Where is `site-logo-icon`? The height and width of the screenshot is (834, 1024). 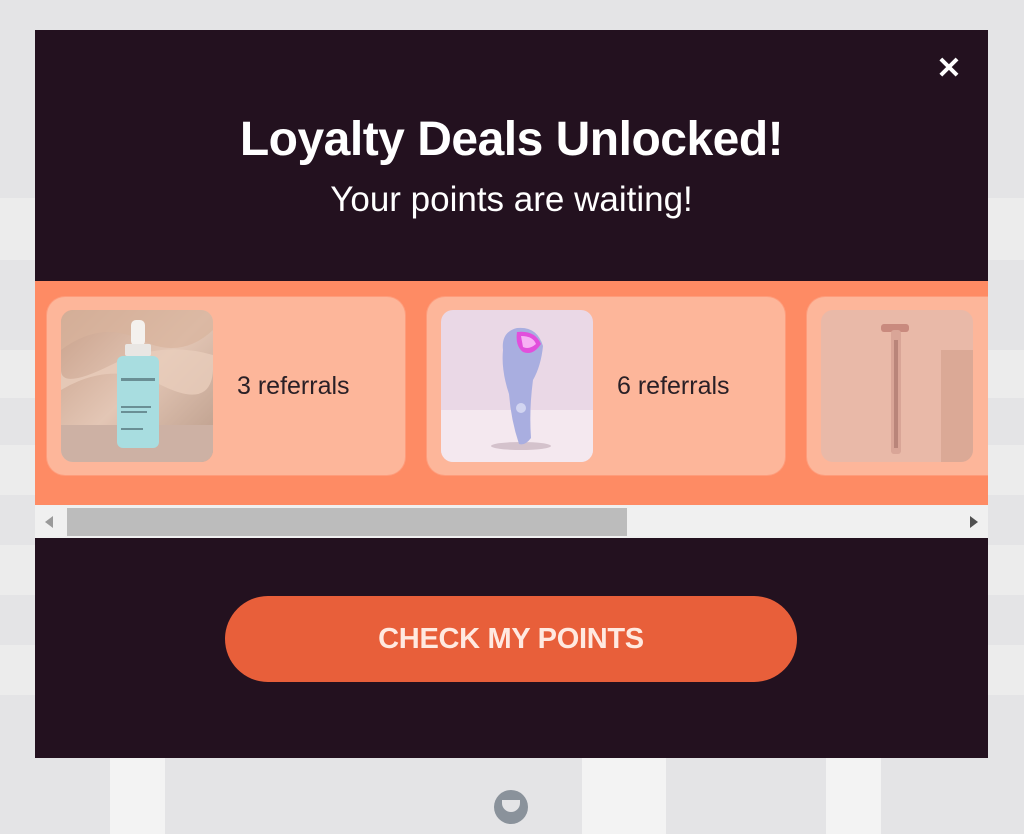 site-logo-icon is located at coordinates (511, 807).